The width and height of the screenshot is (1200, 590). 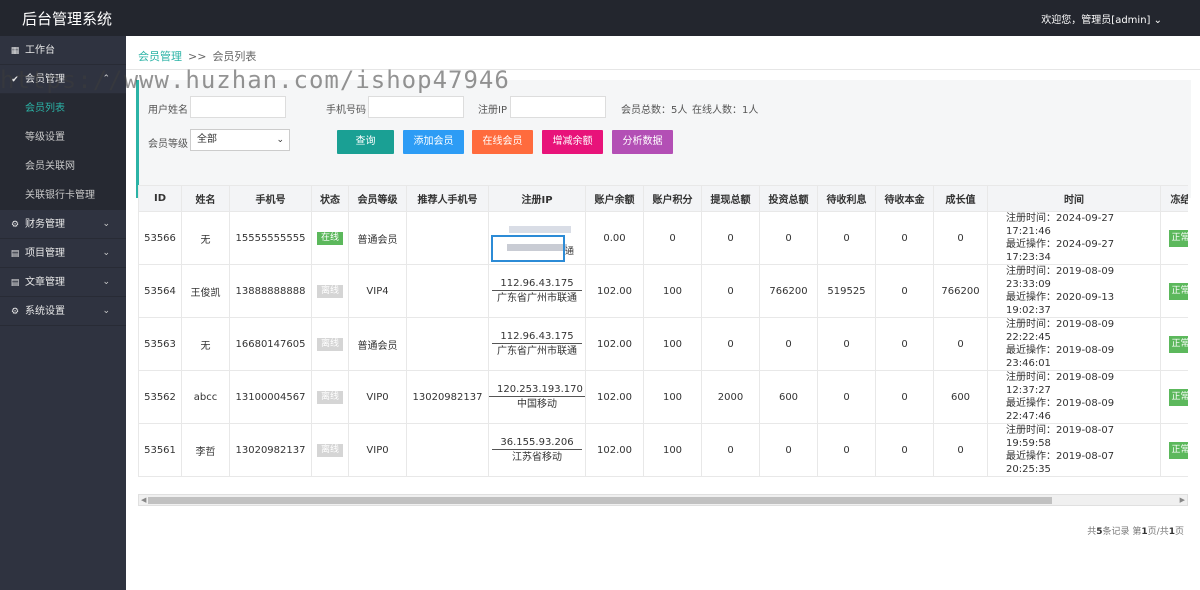 I want to click on grid-icon: ▤, so click(x=15, y=254).